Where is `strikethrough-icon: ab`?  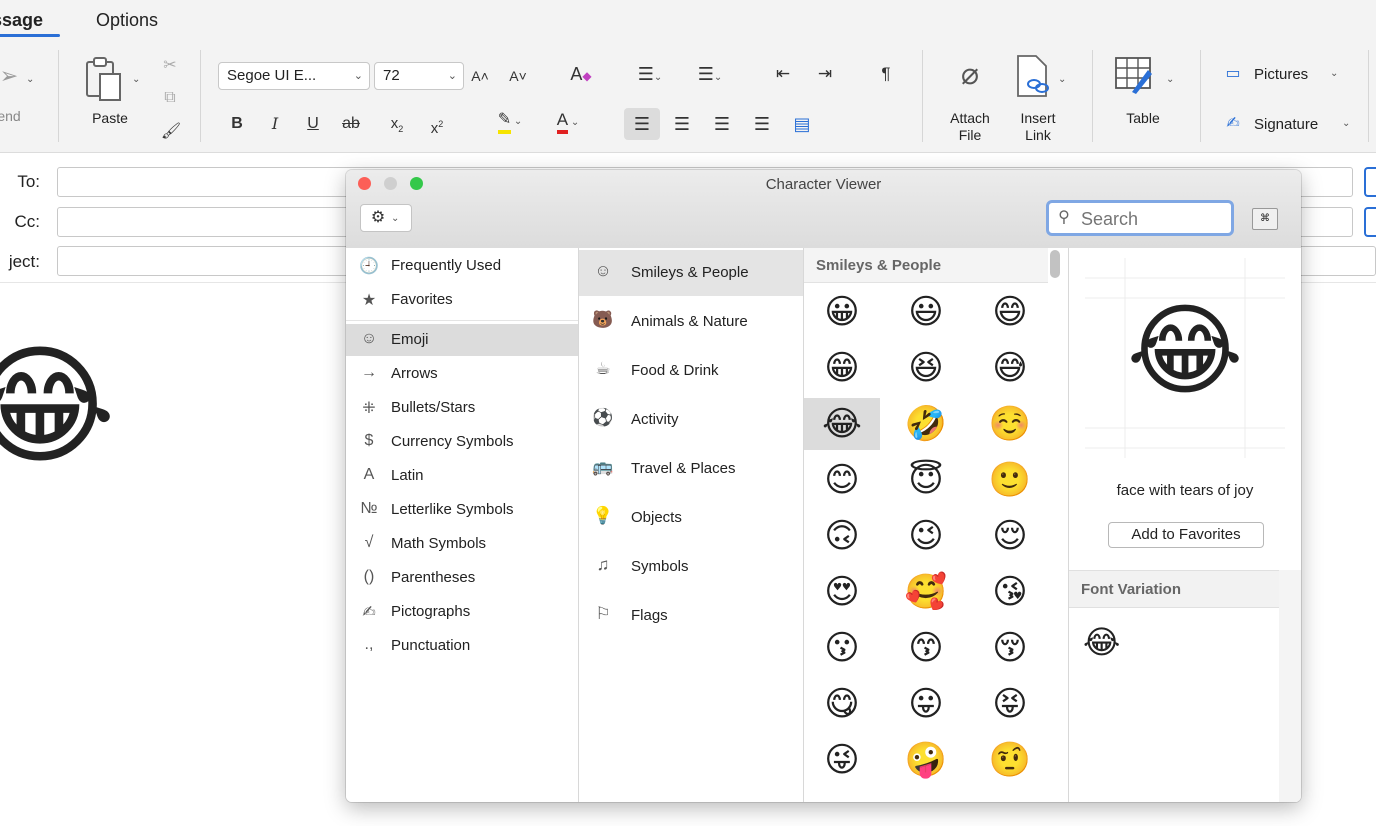 strikethrough-icon: ab is located at coordinates (351, 124).